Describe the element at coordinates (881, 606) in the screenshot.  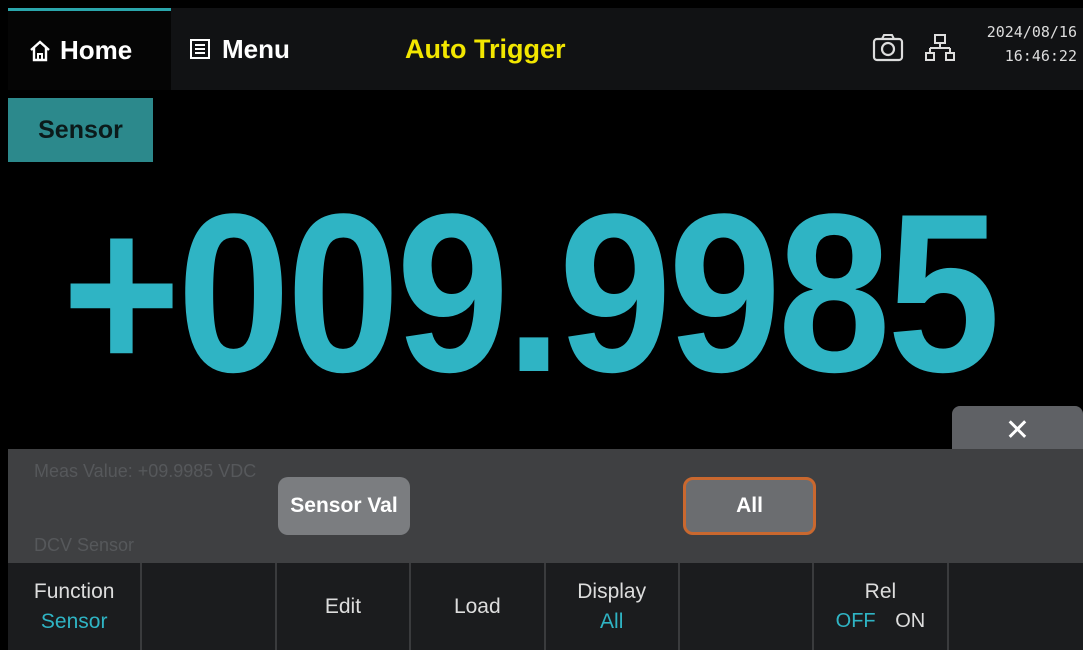
I see `softkey-rel: Rel OFF ON` at that location.